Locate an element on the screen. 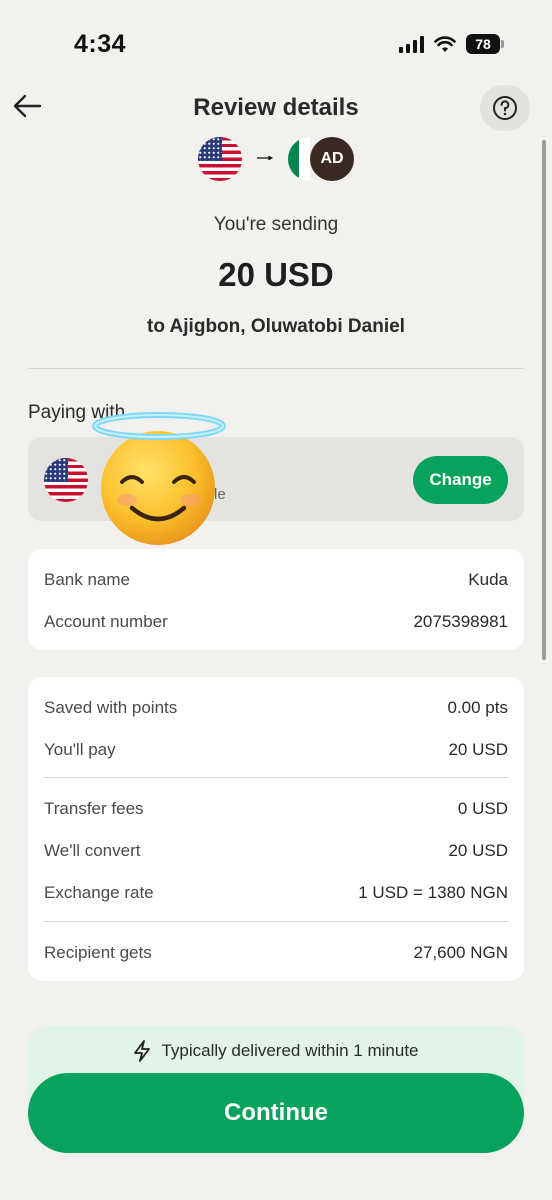 The image size is (552, 1200). wifi-icon is located at coordinates (445, 43).